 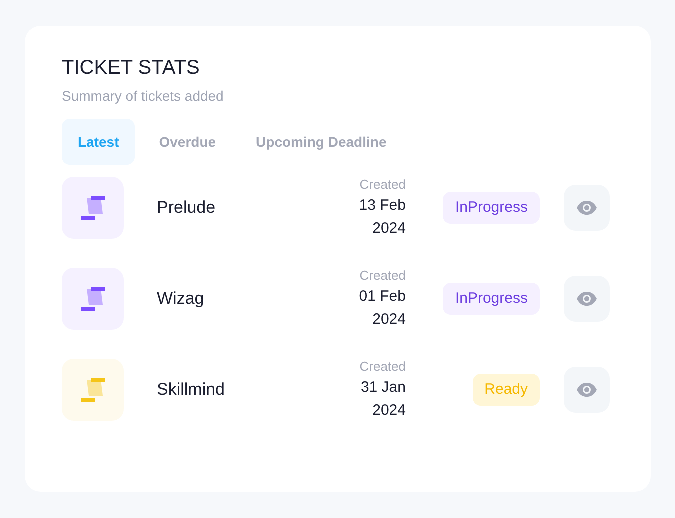 What do you see at coordinates (382, 206) in the screenshot?
I see `created-date: 13 Feb` at bounding box center [382, 206].